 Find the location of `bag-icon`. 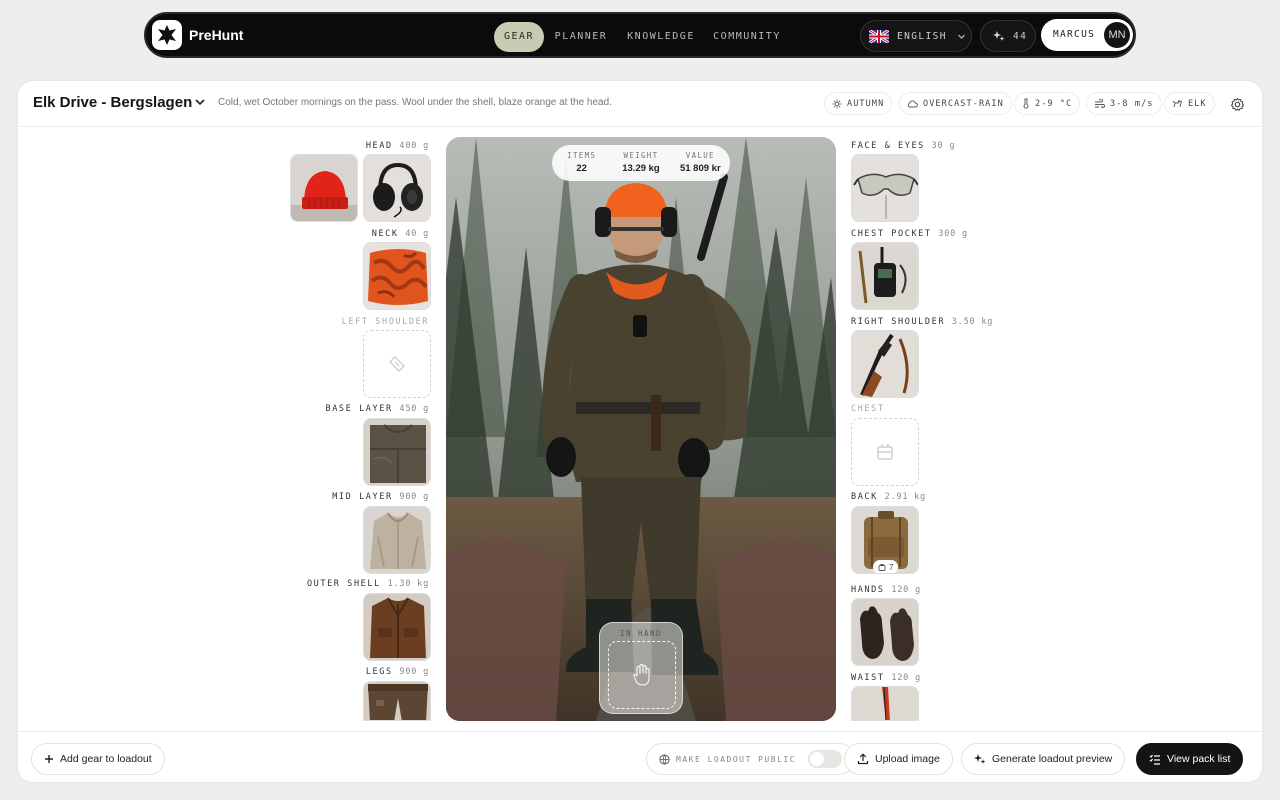

bag-icon is located at coordinates (882, 567).